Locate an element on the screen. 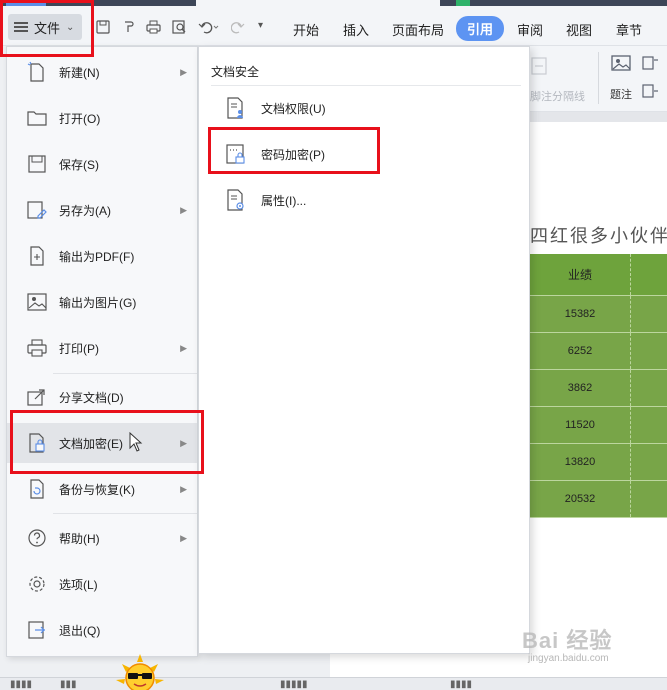 Image resolution: width=667 pixels, height=690 pixels. menu-item-label: 备份与恢复(K) is located at coordinates (97, 489).